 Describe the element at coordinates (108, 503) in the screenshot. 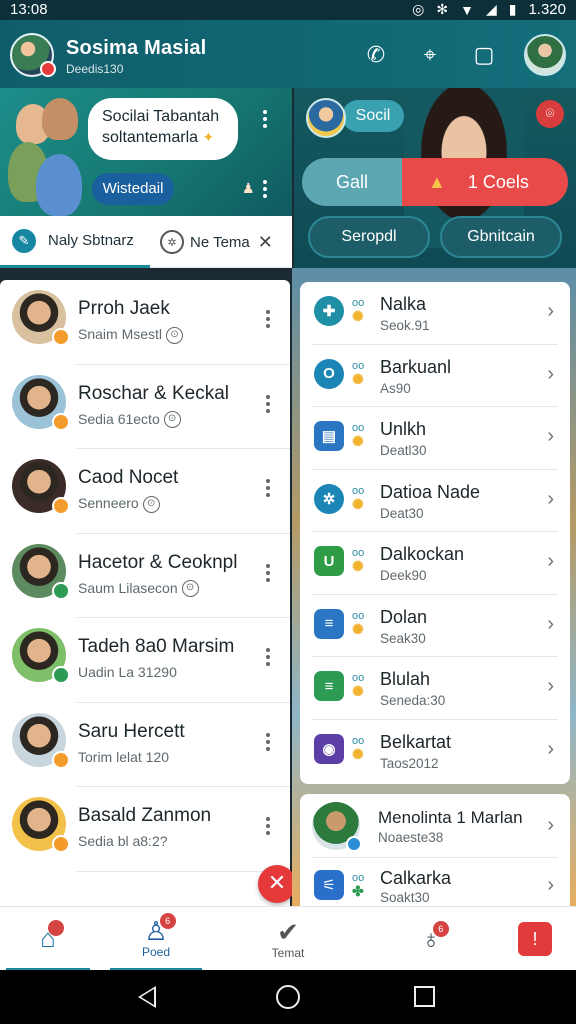

I see `contact-subtitle-text: Senneero` at that location.